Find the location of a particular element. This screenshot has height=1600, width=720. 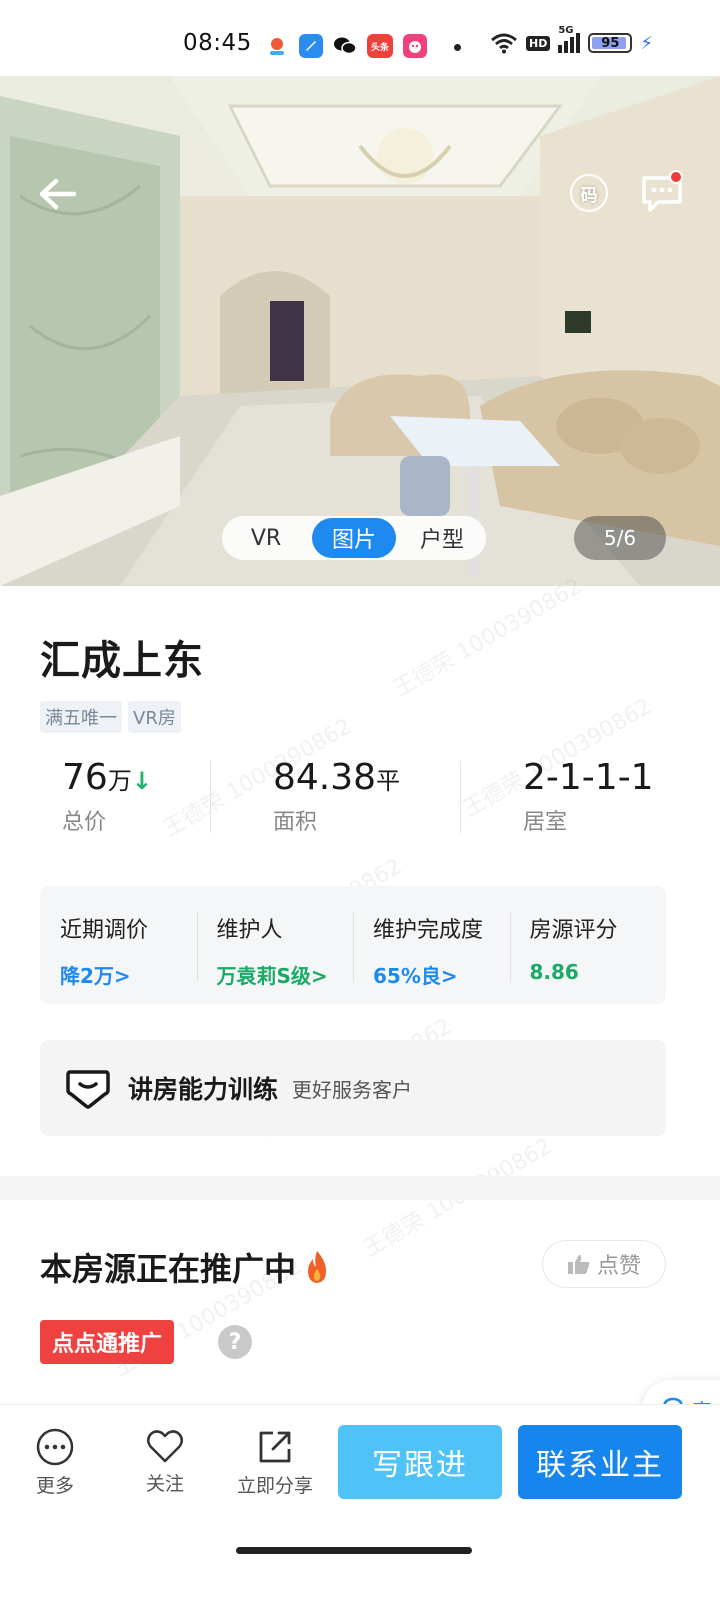

listing-tags: 满五唯一 VR房 is located at coordinates (110, 717).